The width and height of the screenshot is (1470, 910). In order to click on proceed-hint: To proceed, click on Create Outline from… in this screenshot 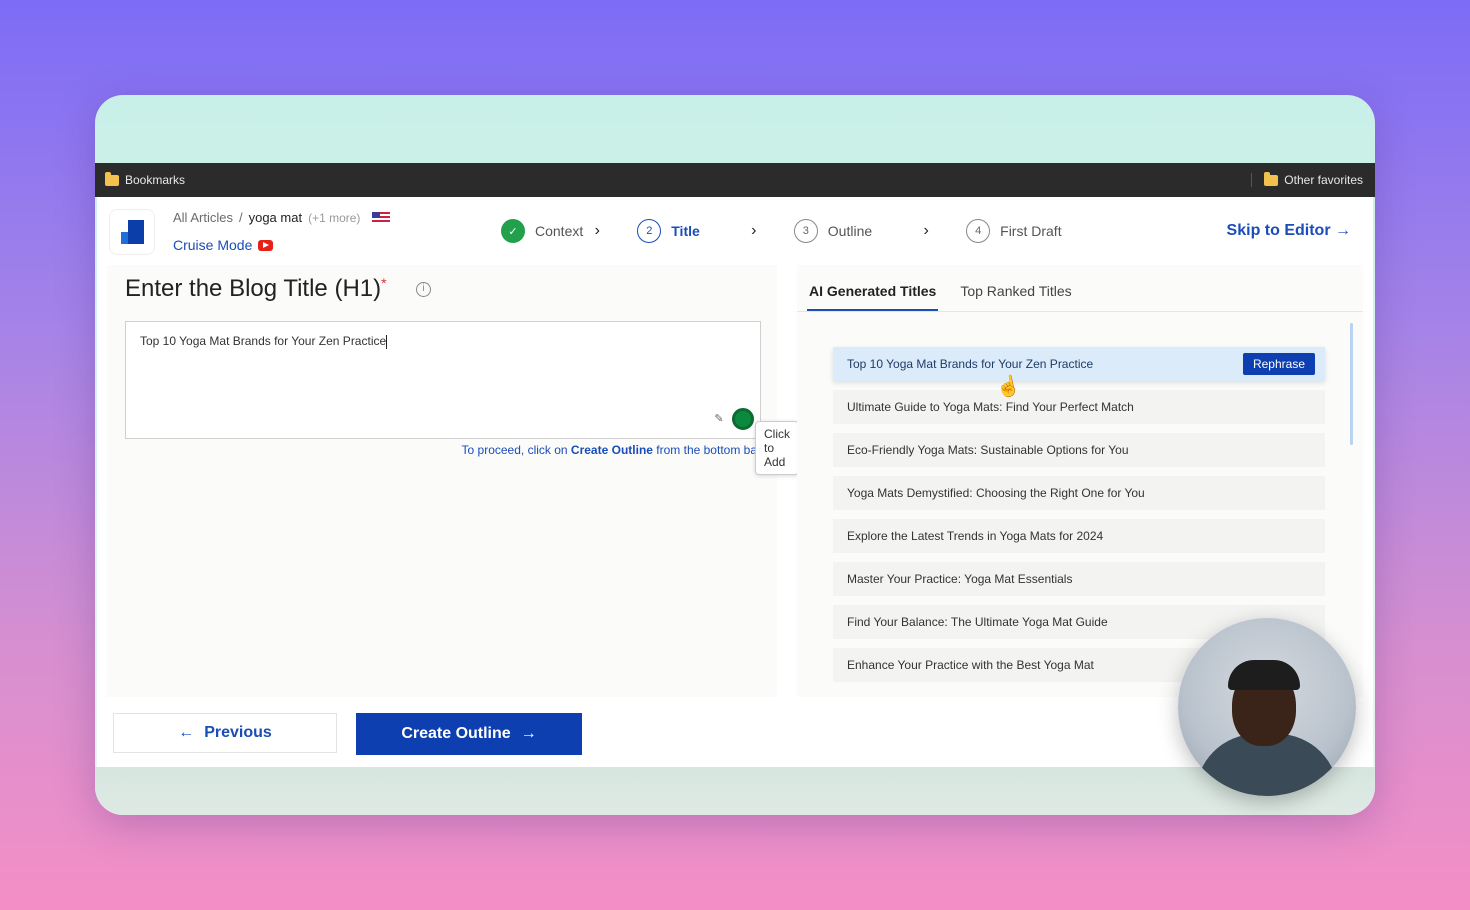, I will do `click(611, 450)`.